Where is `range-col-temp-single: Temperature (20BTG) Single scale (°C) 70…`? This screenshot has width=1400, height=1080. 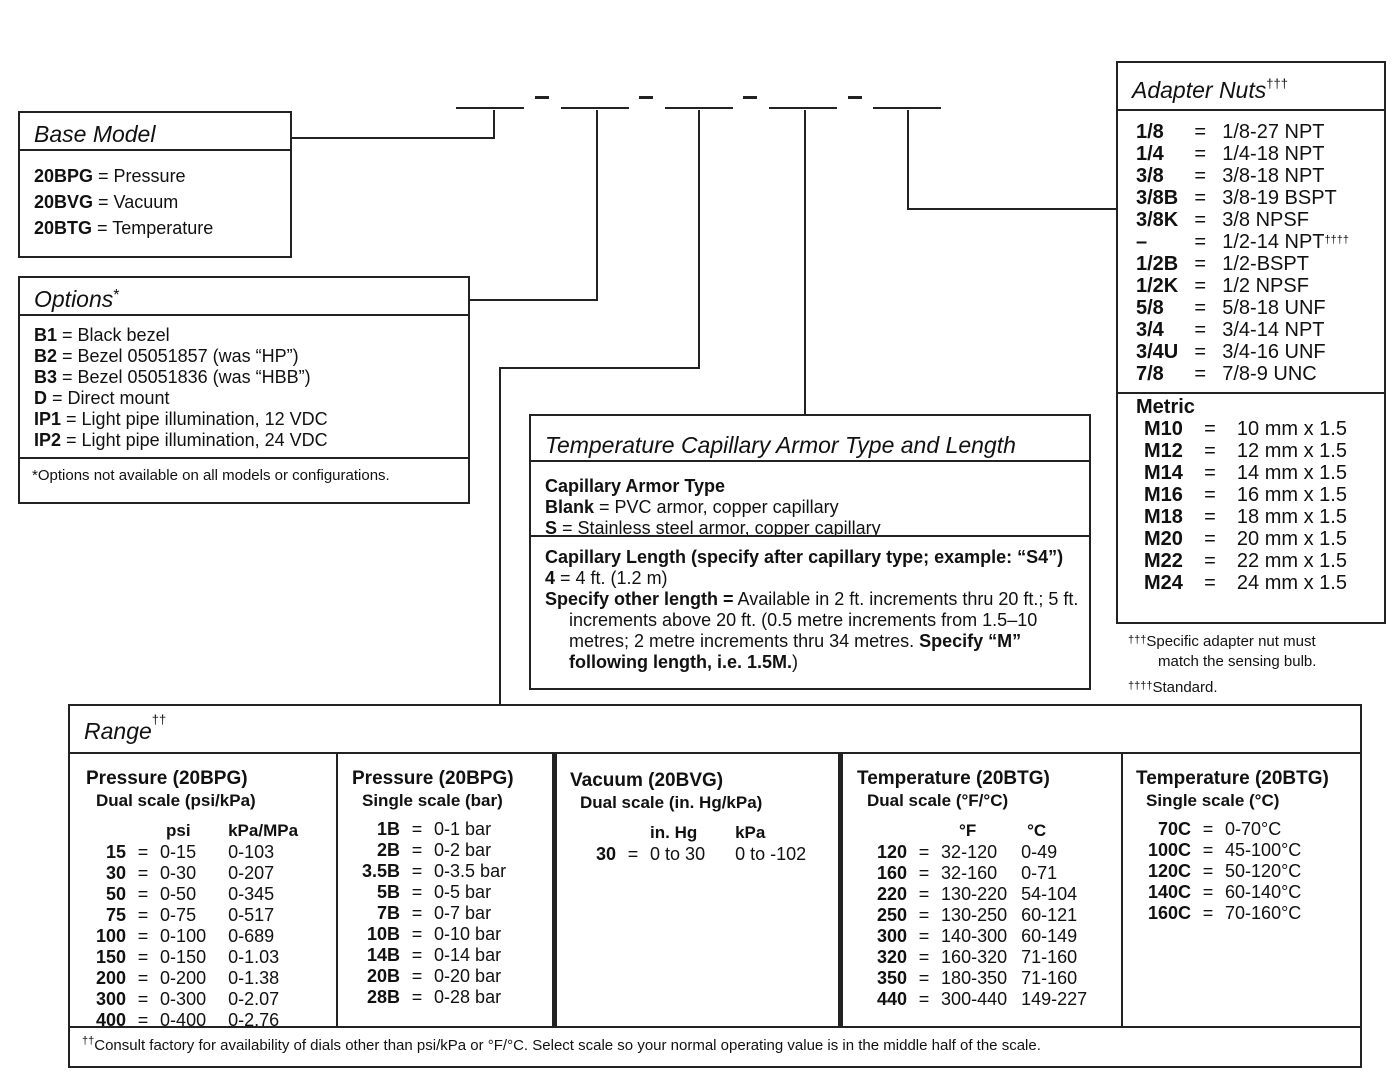
range-col-temp-single: Temperature (20BTG) Single scale (°C) 70… is located at coordinates (1232, 846).